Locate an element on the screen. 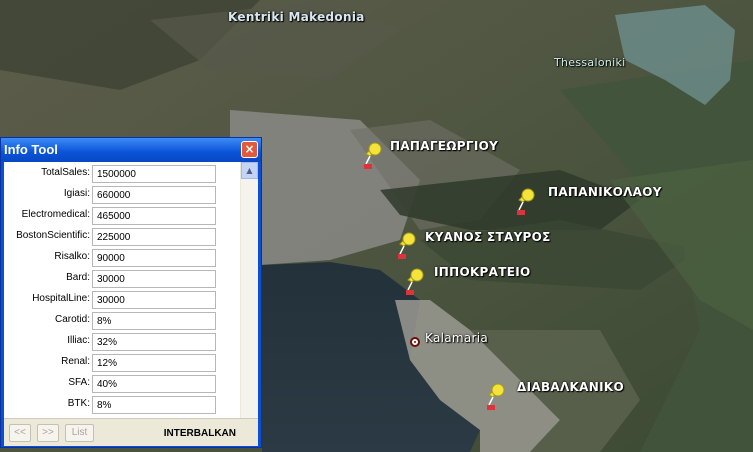 Image resolution: width=753 pixels, height=452 pixels. place-label-kyanos-stavros: ΚΥΑΝΟΣ ΣΤΑΥΡΟΣ is located at coordinates (488, 237).